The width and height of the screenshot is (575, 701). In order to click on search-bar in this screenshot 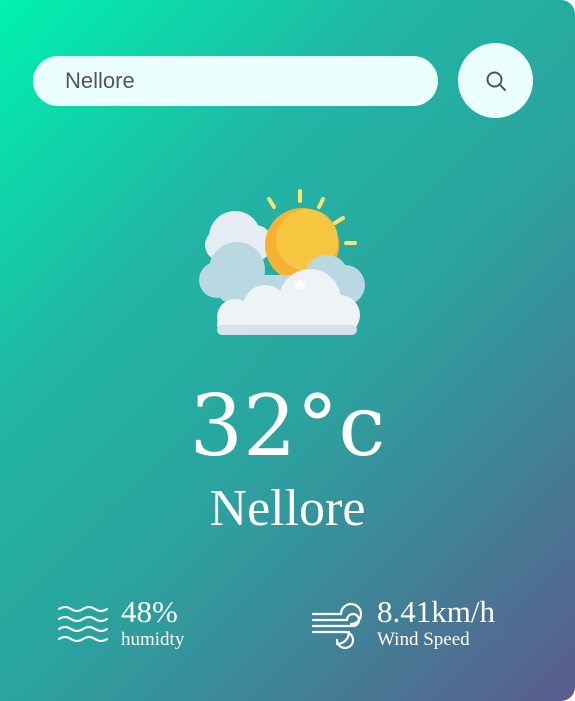, I will do `click(235, 81)`.